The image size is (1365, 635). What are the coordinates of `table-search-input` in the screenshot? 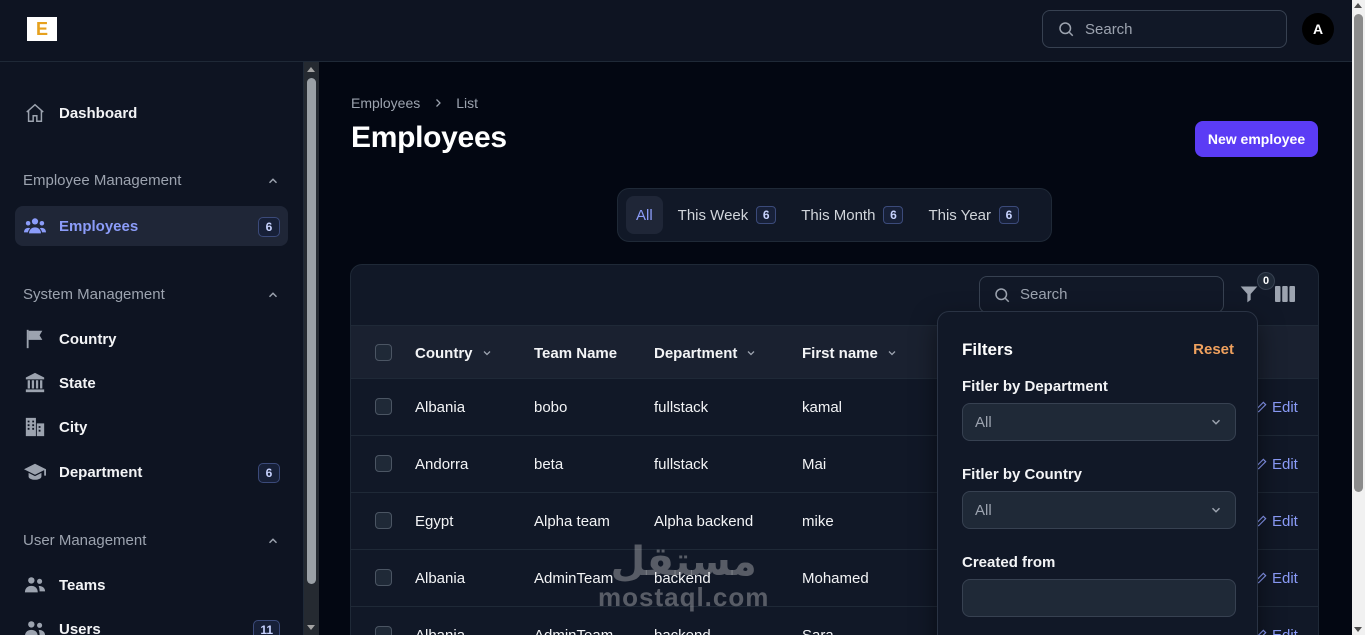 It's located at (1110, 294).